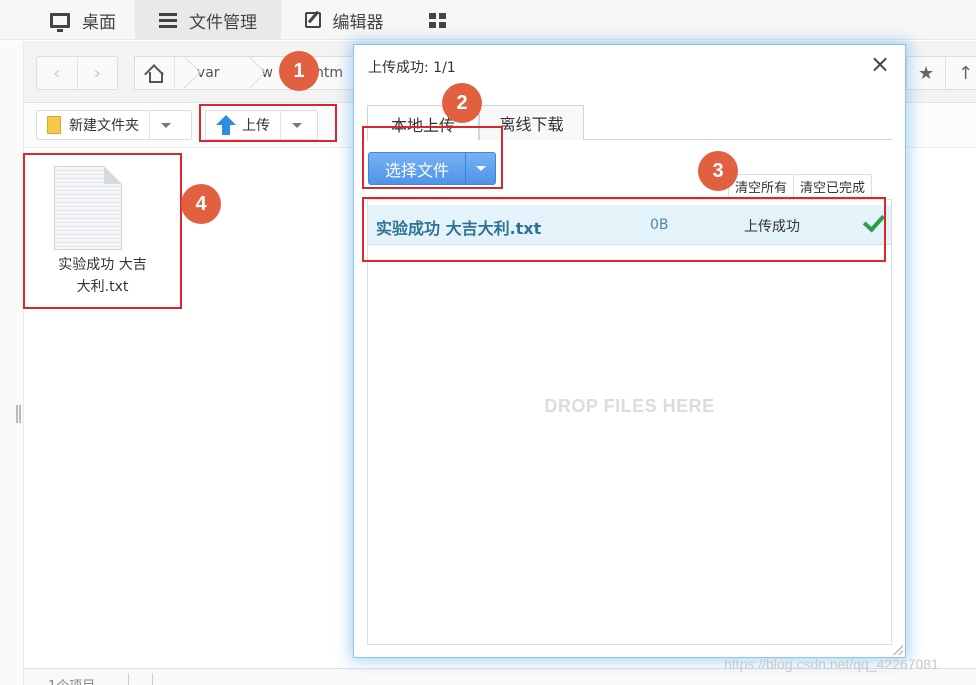 The image size is (976, 685). What do you see at coordinates (154, 74) in the screenshot?
I see `home-icon` at bounding box center [154, 74].